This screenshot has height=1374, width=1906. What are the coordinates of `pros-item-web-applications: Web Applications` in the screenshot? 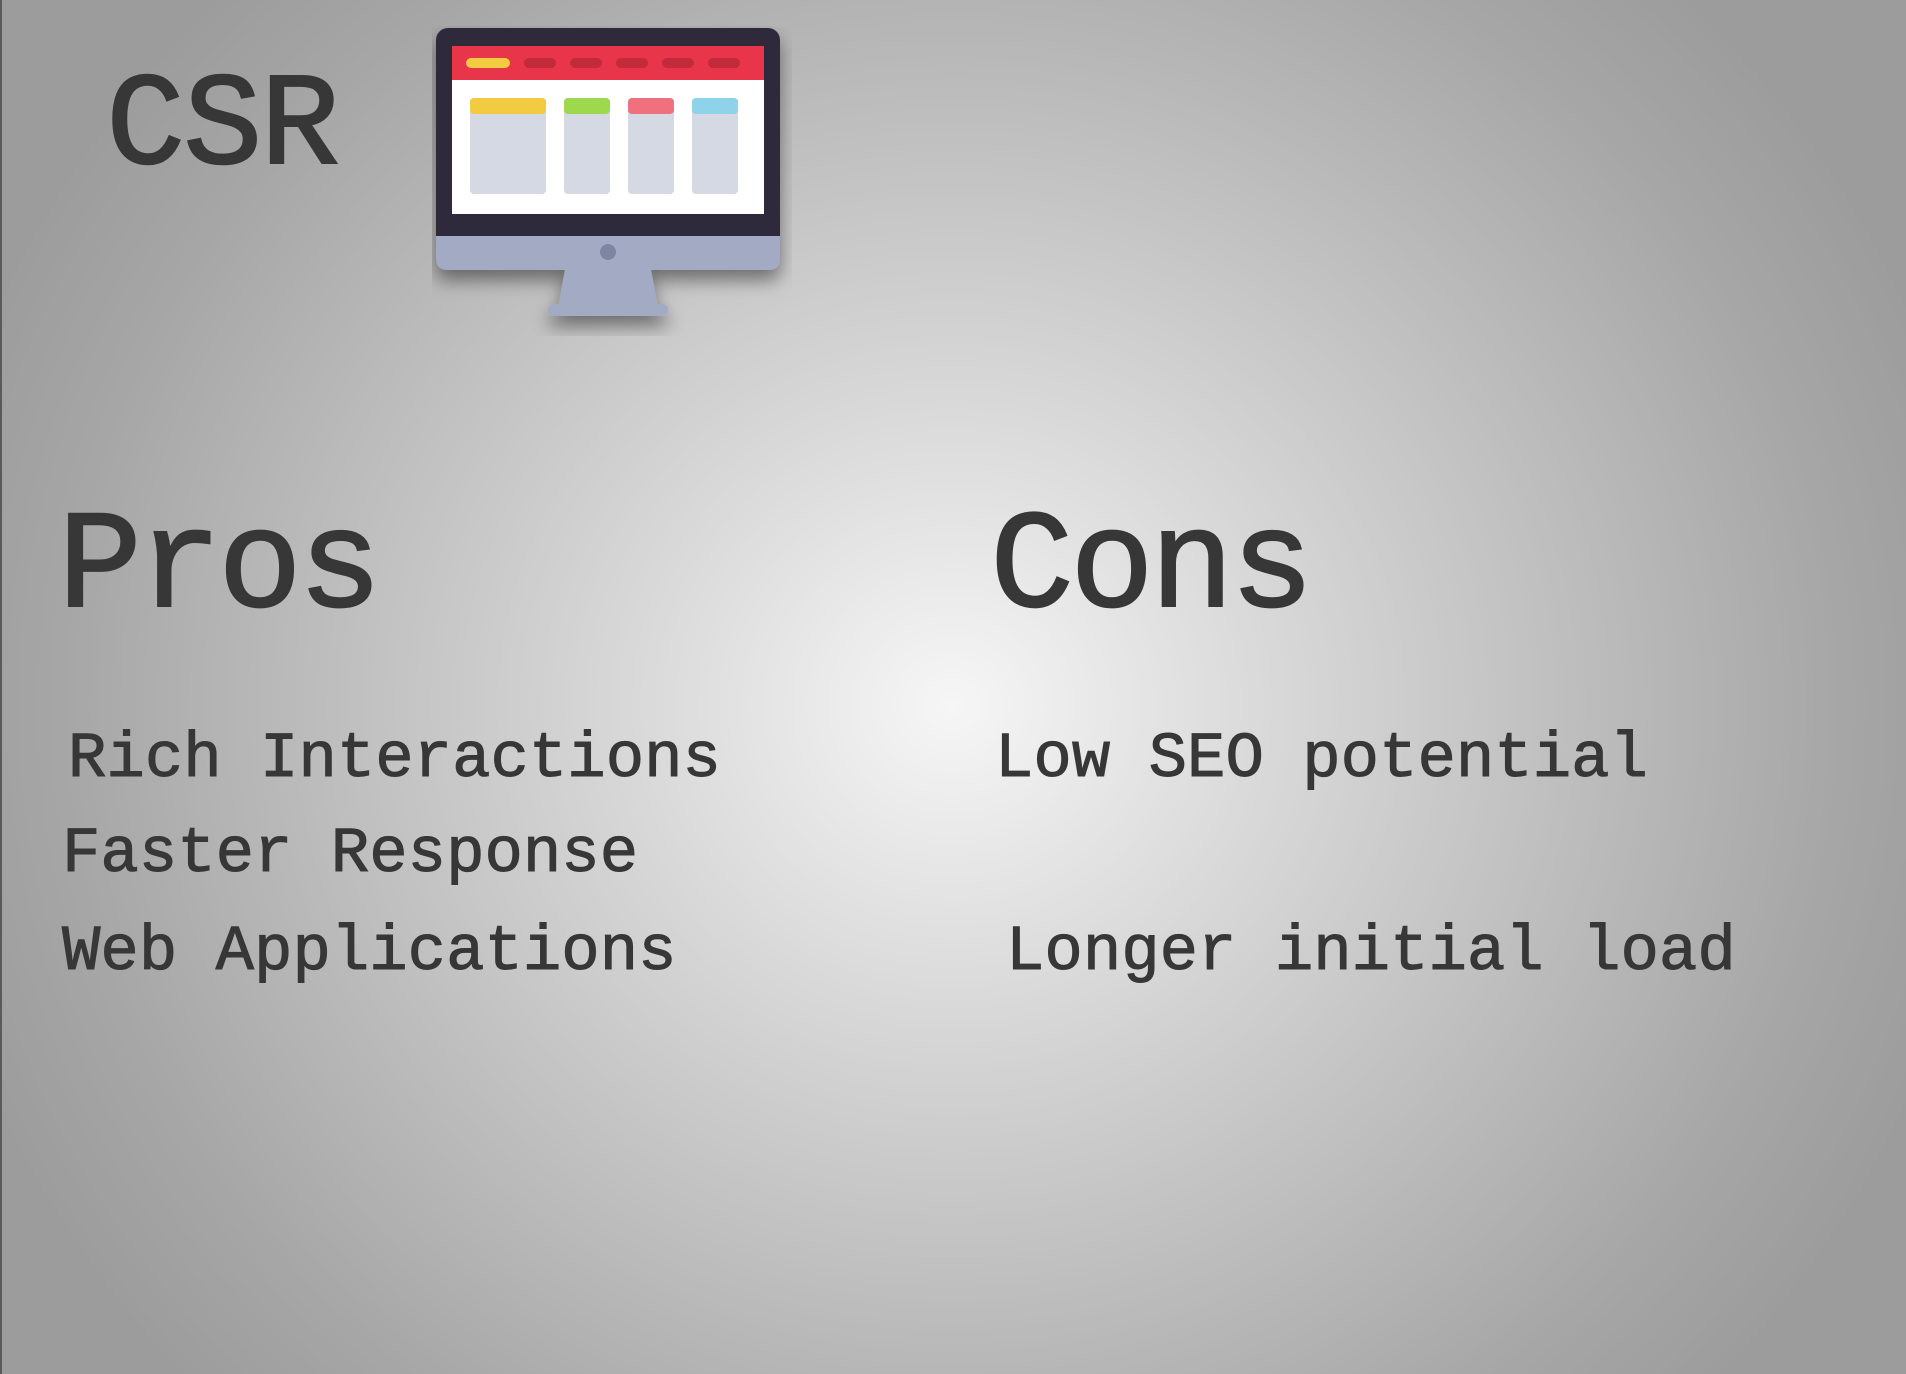 It's located at (369, 953).